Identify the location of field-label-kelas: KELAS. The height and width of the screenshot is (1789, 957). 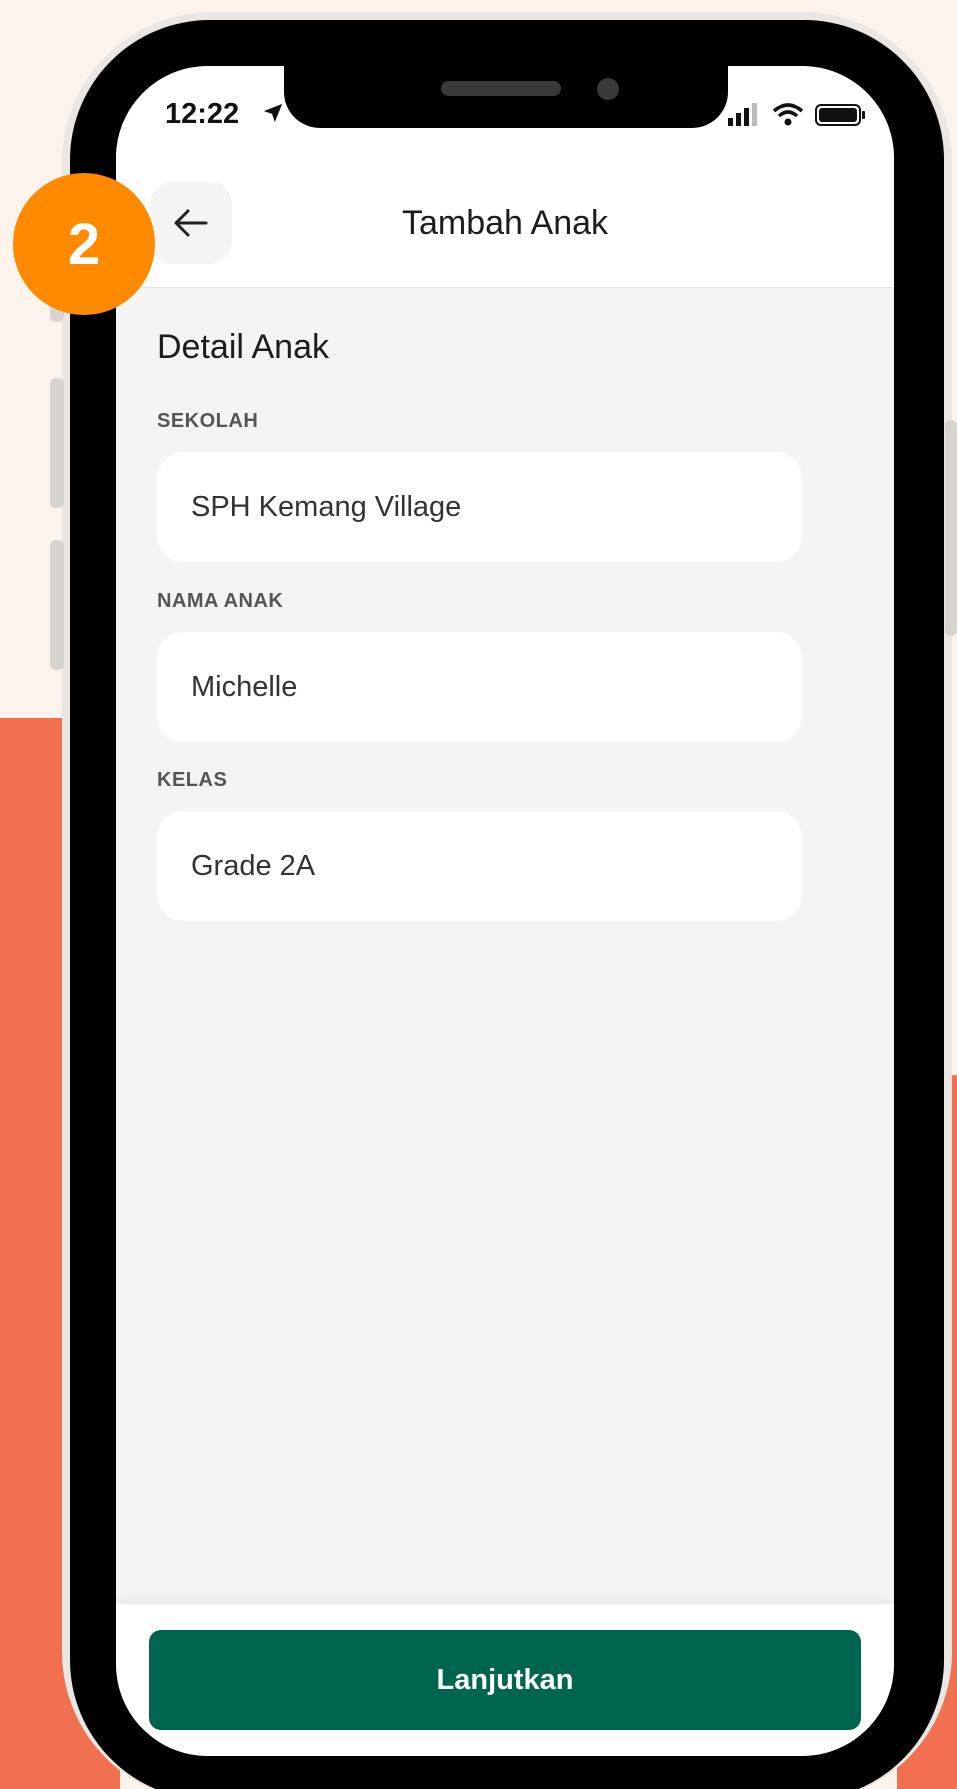
(192, 780).